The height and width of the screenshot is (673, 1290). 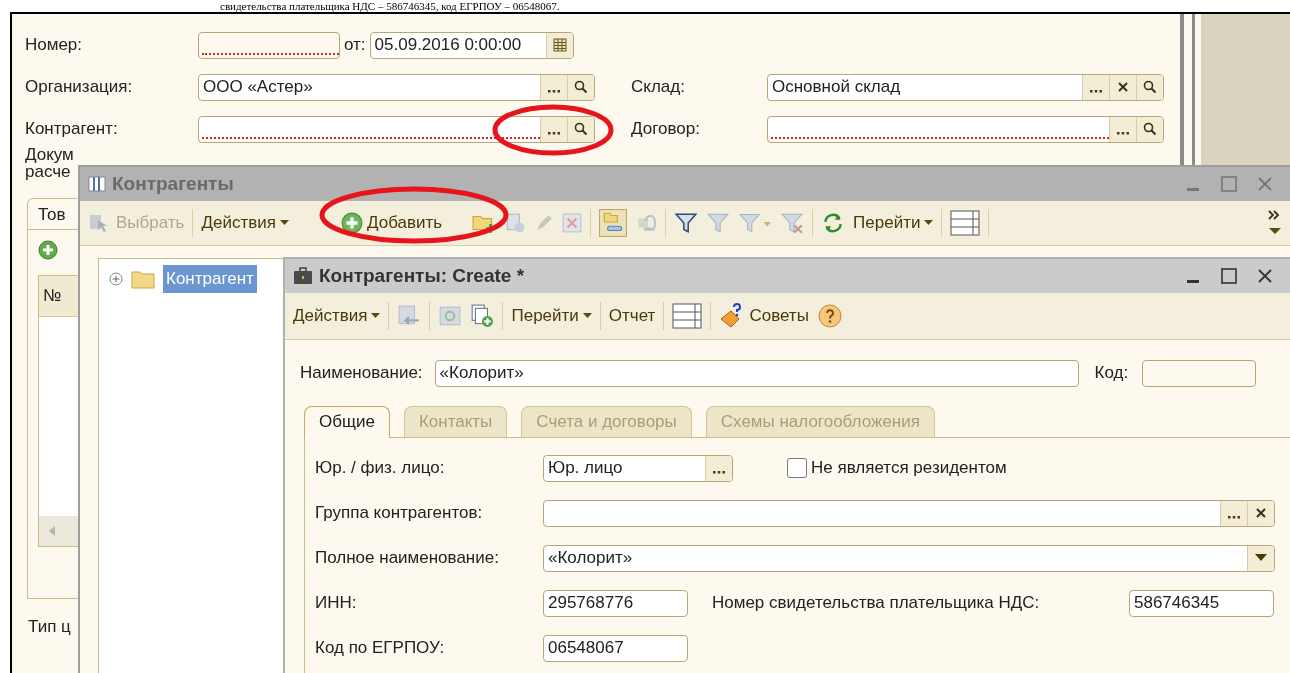 I want to click on hierarchy-icon, so click(x=613, y=223).